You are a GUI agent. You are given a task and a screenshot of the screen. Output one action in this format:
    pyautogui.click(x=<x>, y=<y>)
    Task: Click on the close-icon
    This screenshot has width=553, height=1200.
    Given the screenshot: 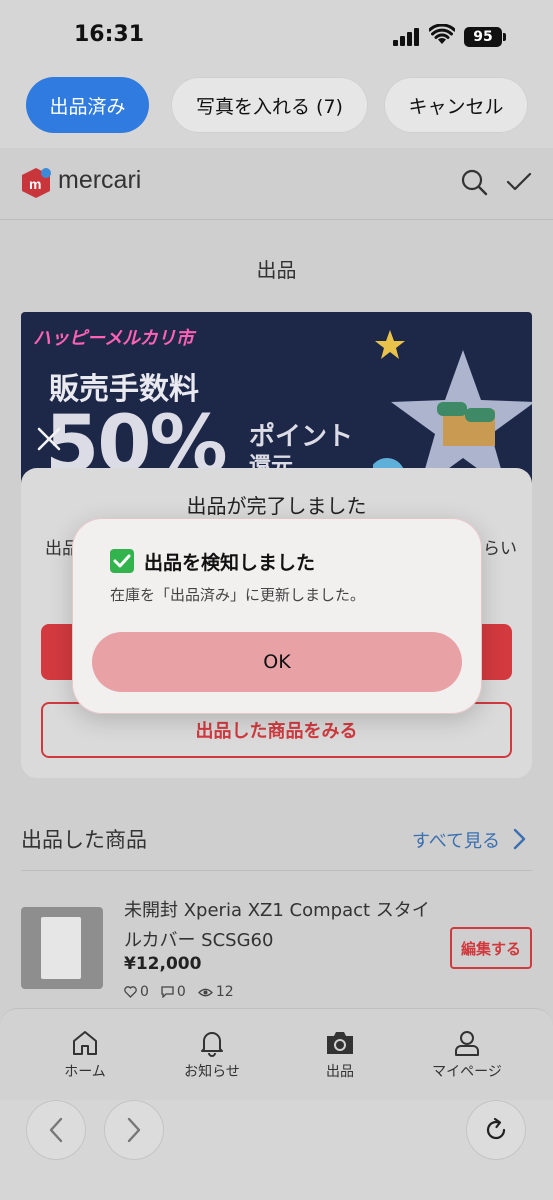 What is the action you would take?
    pyautogui.click(x=49, y=439)
    